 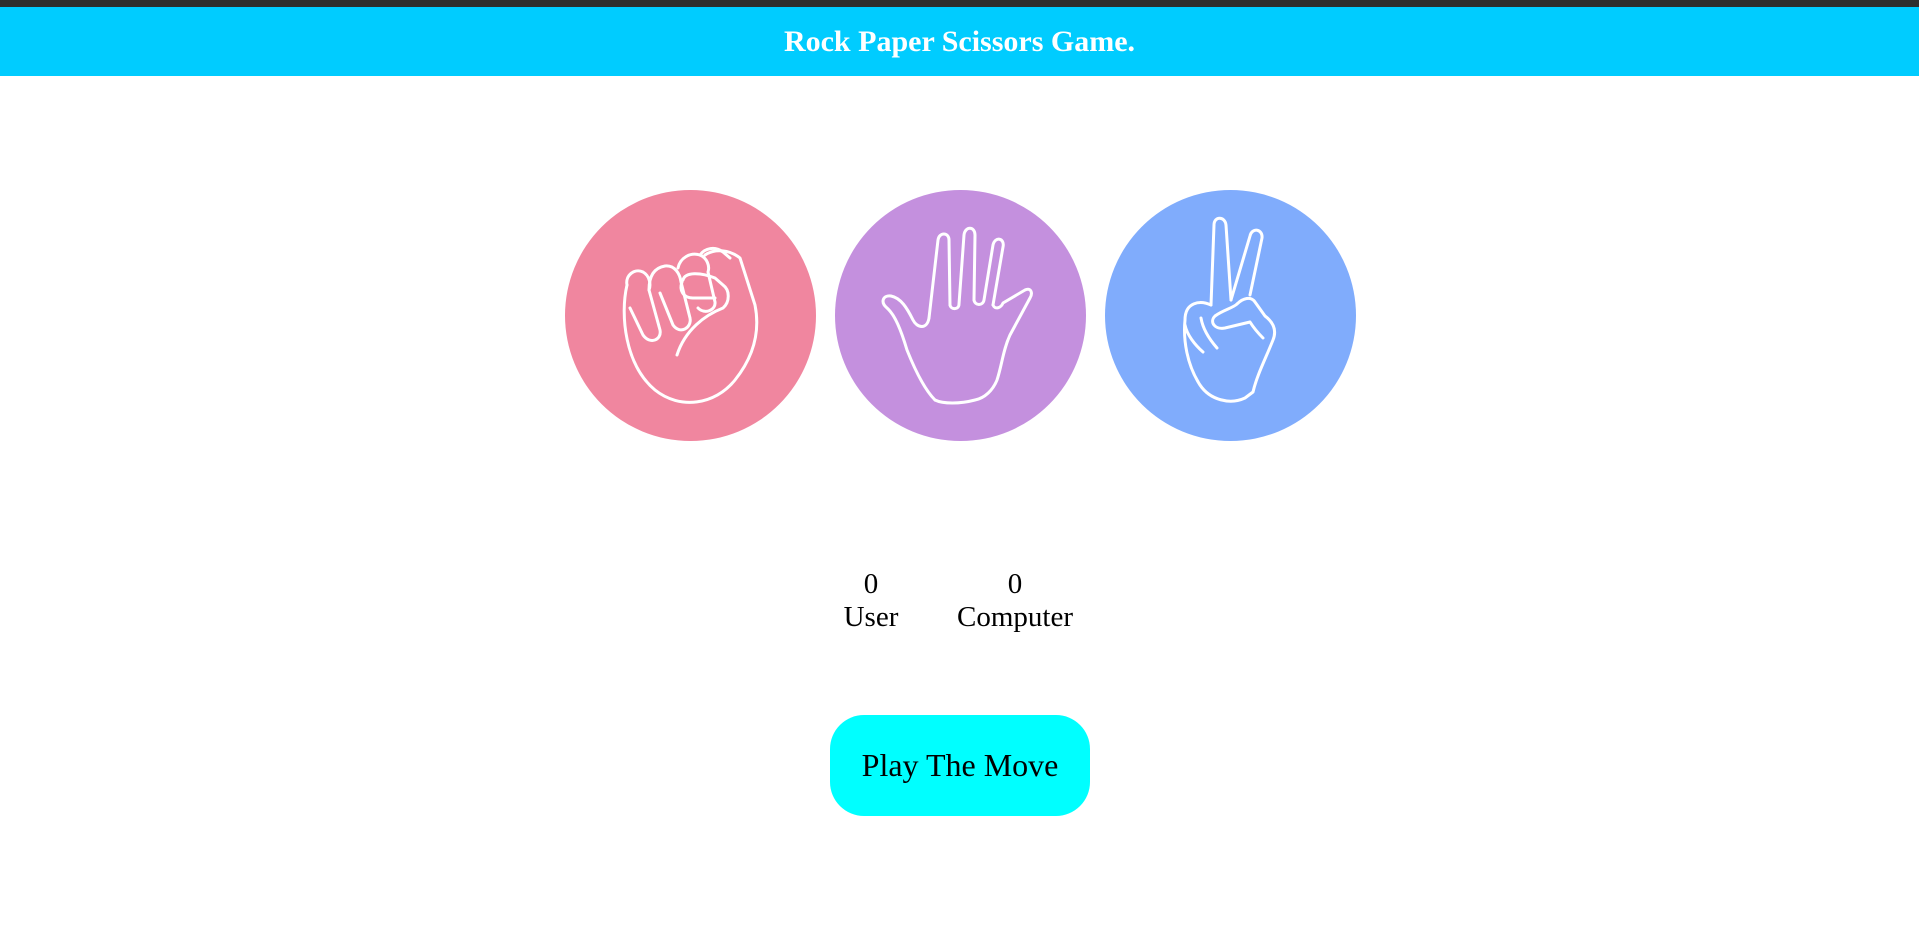 I want to click on fist-icon, so click(x=690, y=325).